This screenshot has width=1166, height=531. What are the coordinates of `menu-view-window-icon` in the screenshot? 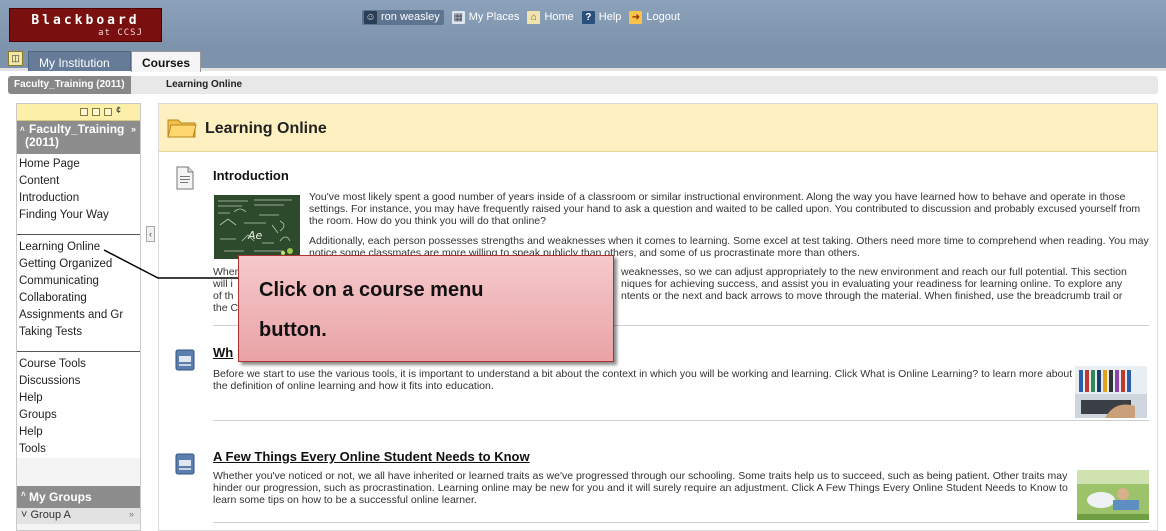 It's located at (108, 112).